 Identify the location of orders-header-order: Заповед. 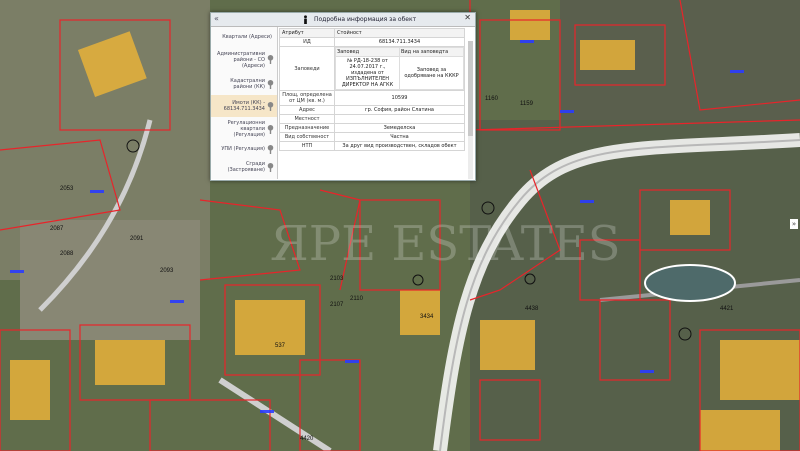
(367, 52).